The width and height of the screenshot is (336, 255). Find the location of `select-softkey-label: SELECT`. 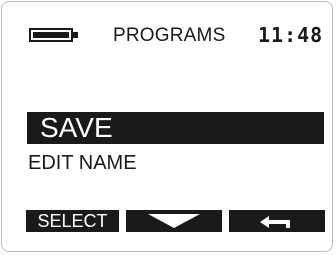

select-softkey-label: SELECT is located at coordinates (72, 221).